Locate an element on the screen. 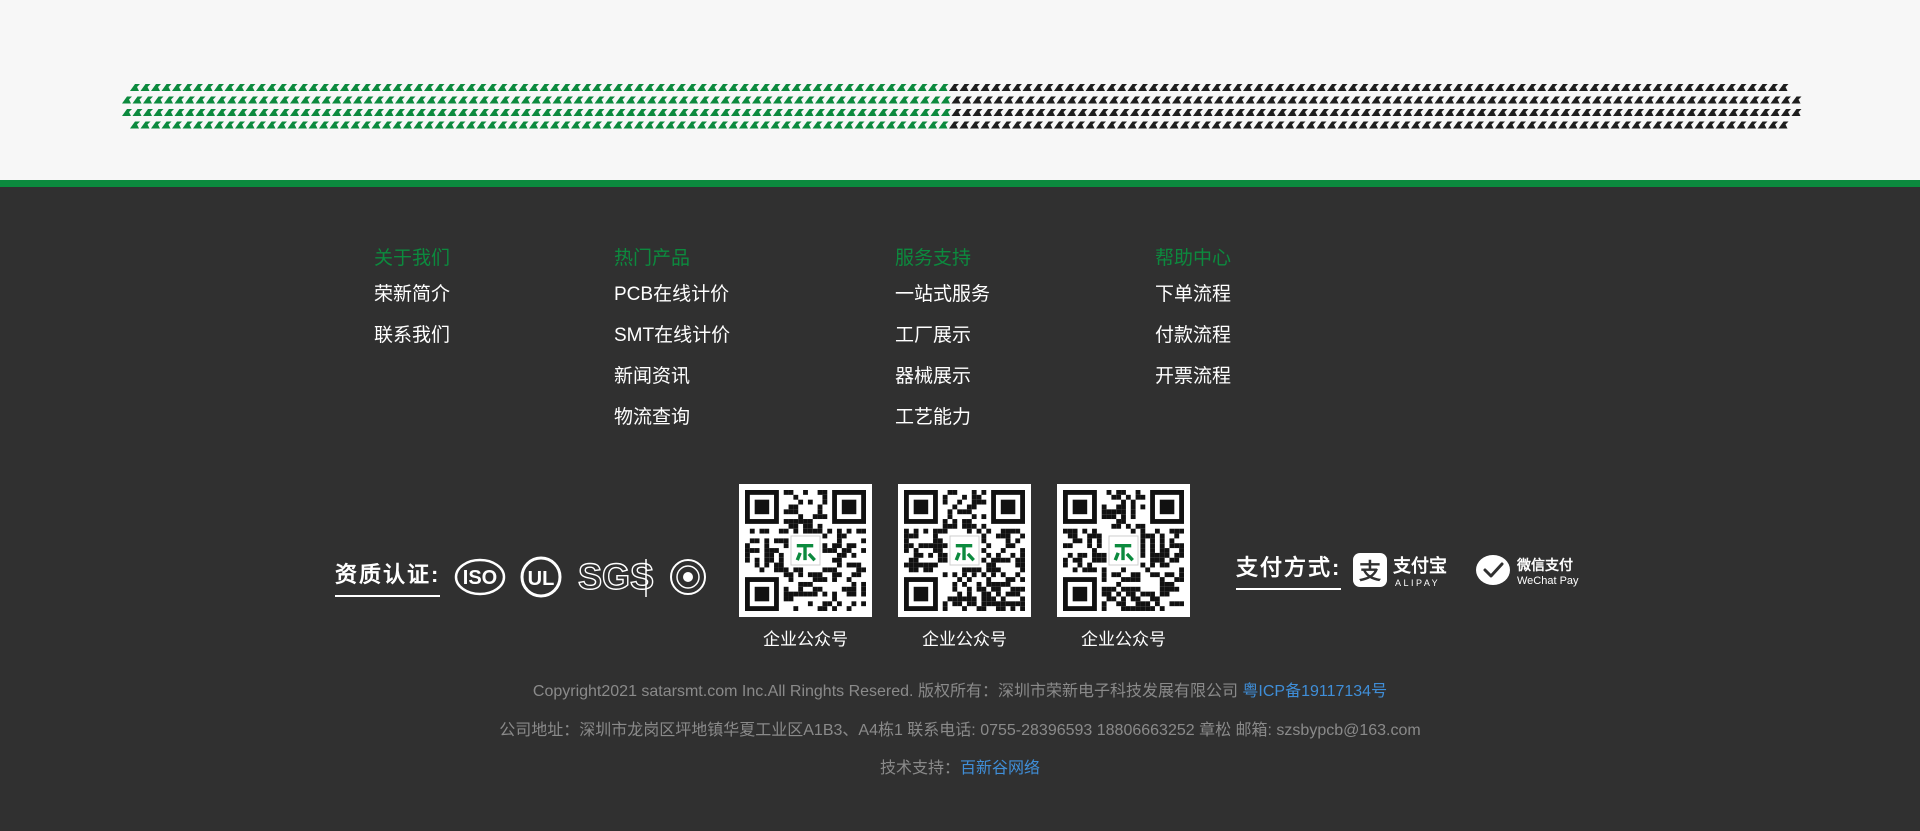 This screenshot has width=1920, height=831. tech-support-link: 百新谷网络 is located at coordinates (1000, 768).